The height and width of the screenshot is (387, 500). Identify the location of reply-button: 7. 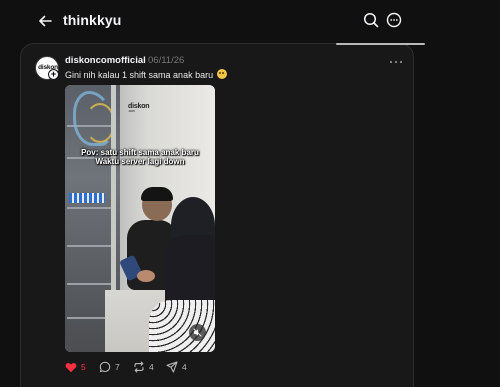
(109, 367).